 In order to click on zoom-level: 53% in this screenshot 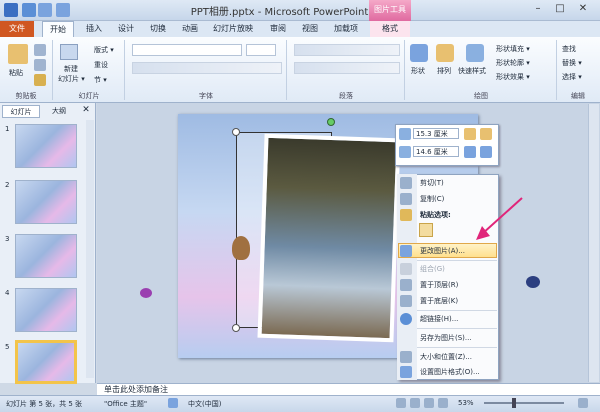, I will do `click(466, 403)`.